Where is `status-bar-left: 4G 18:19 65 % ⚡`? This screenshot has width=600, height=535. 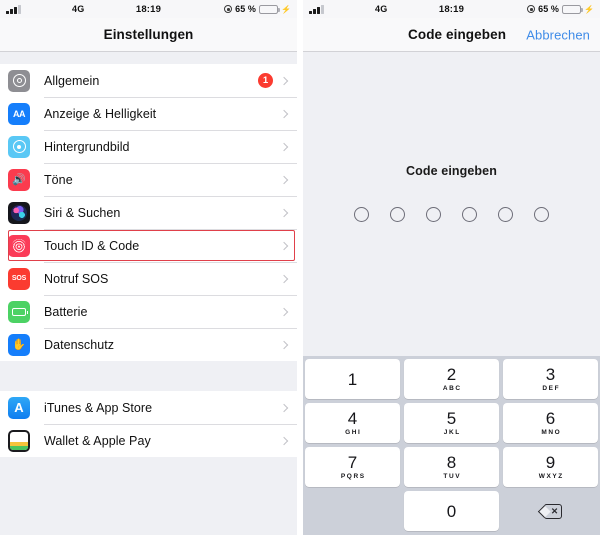 status-bar-left: 4G 18:19 65 % ⚡ is located at coordinates (148, 9).